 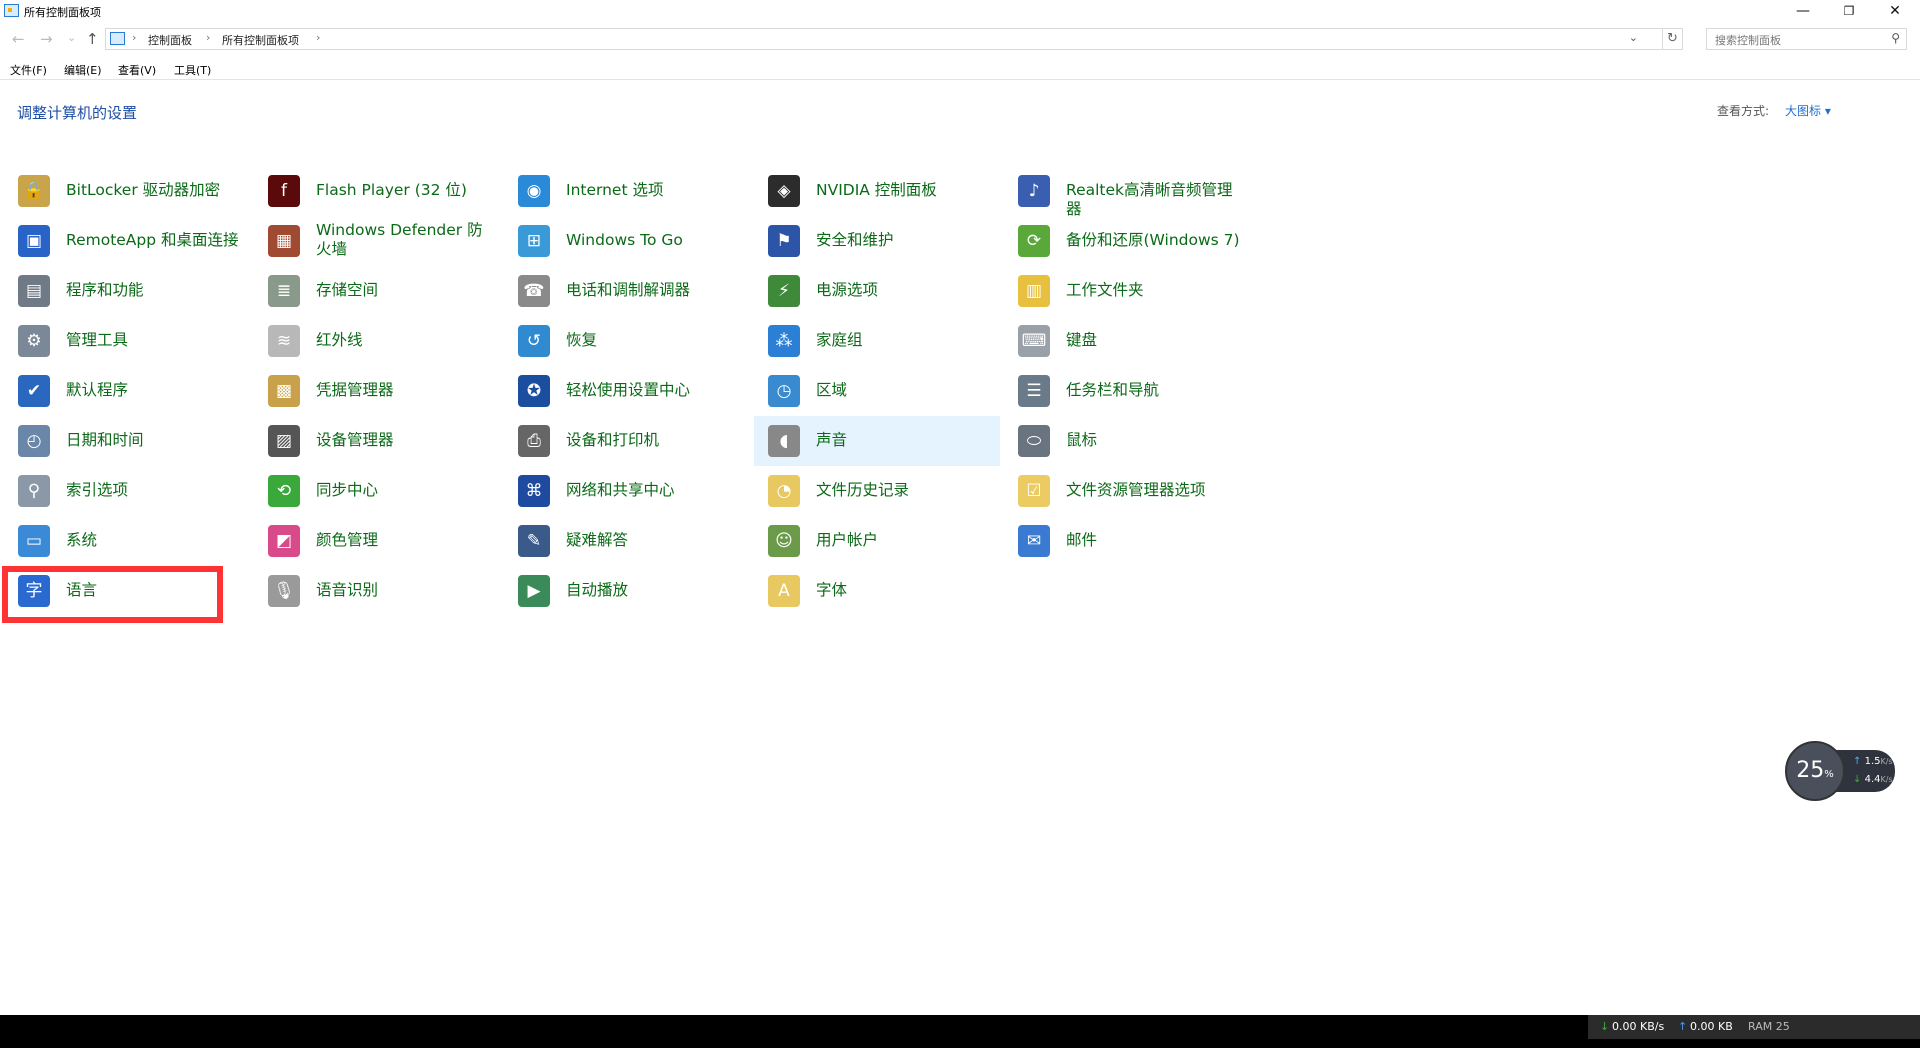 I want to click on close-button: ✕, so click(x=1895, y=11).